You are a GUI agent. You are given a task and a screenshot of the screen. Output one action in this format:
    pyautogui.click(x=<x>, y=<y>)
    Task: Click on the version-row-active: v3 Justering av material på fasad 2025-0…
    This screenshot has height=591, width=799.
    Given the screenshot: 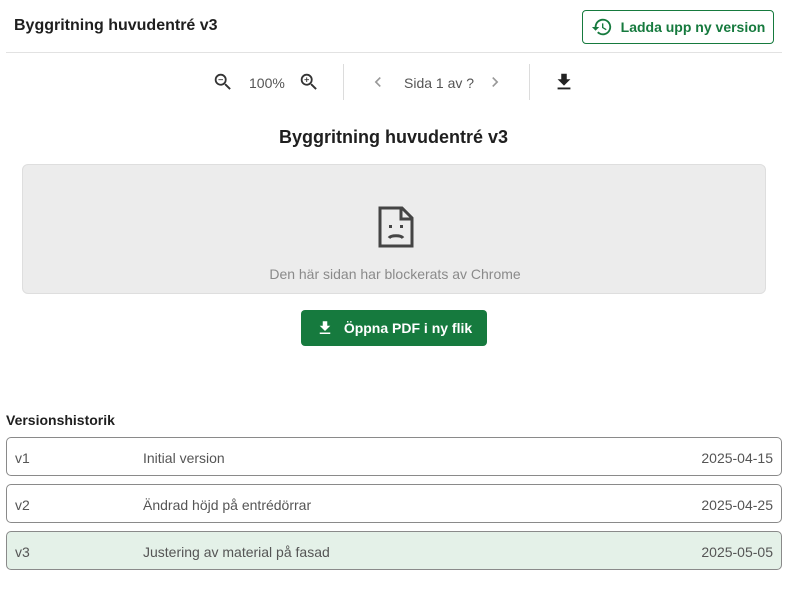 What is the action you would take?
    pyautogui.click(x=394, y=550)
    